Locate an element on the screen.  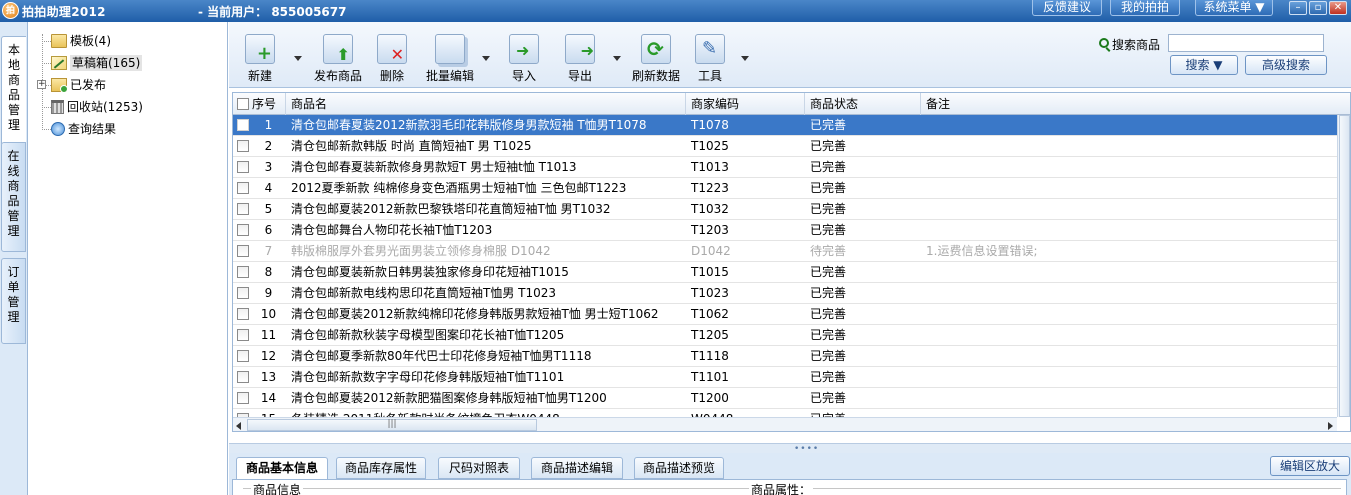
close-icon: ✕ is located at coordinates (1338, 8).